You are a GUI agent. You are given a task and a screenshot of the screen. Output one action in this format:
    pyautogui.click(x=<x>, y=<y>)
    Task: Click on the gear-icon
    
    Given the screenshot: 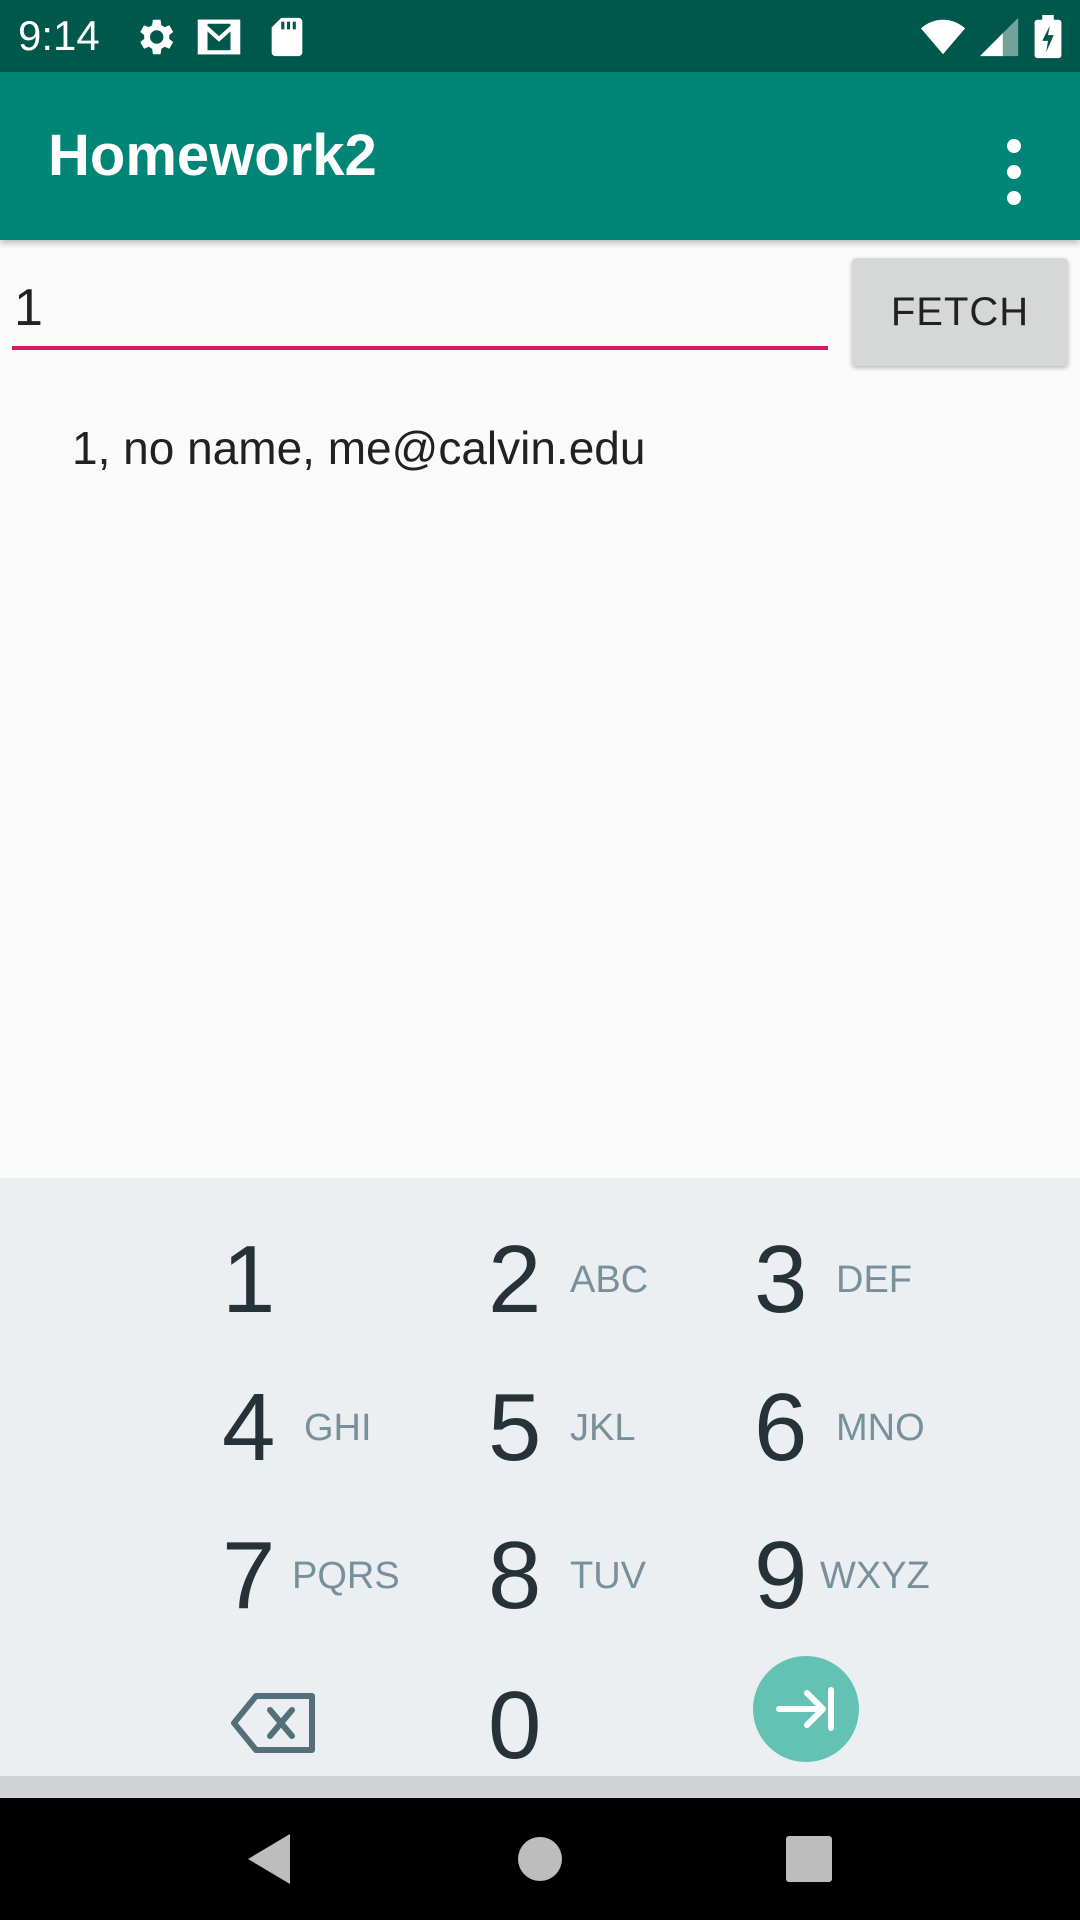 What is the action you would take?
    pyautogui.click(x=157, y=37)
    